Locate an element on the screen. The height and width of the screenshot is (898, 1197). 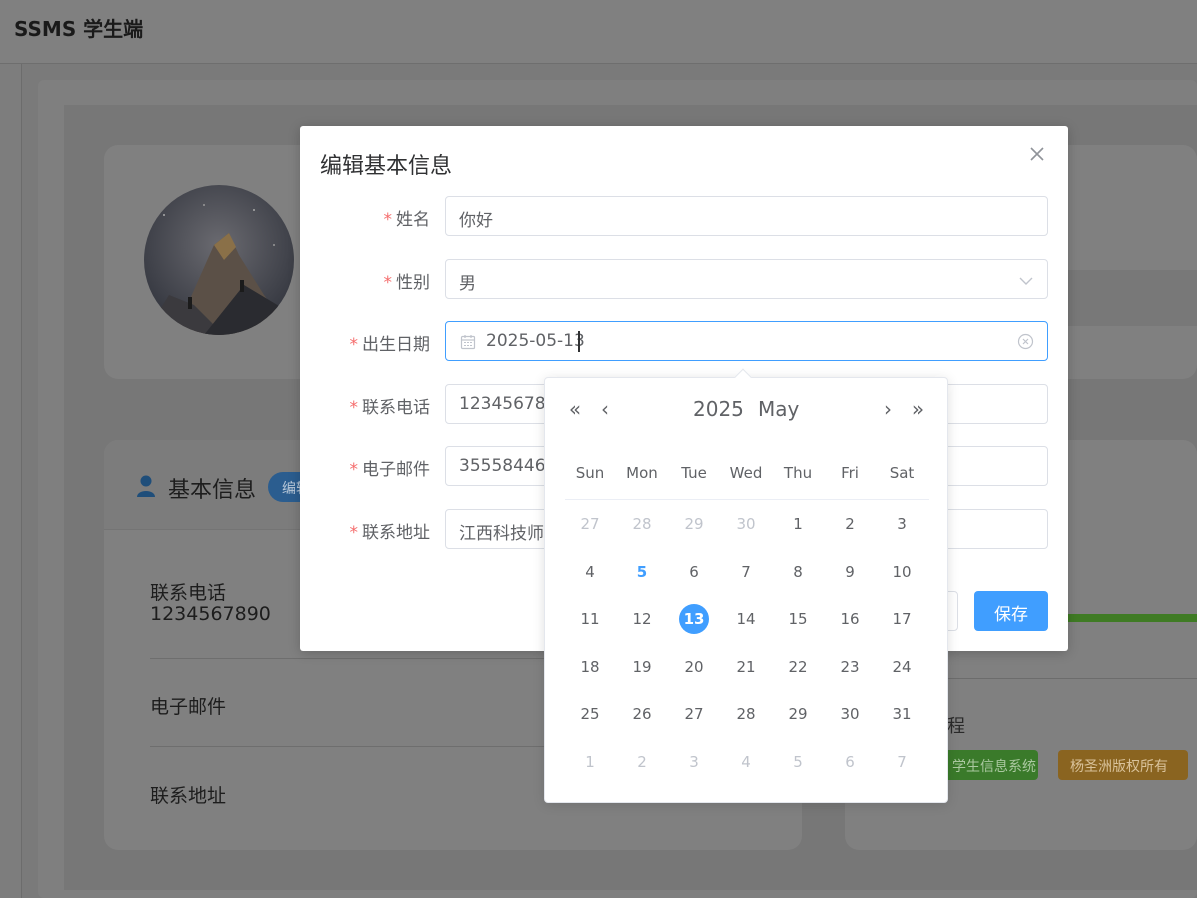
prev-month-button: ‹ is located at coordinates (605, 409).